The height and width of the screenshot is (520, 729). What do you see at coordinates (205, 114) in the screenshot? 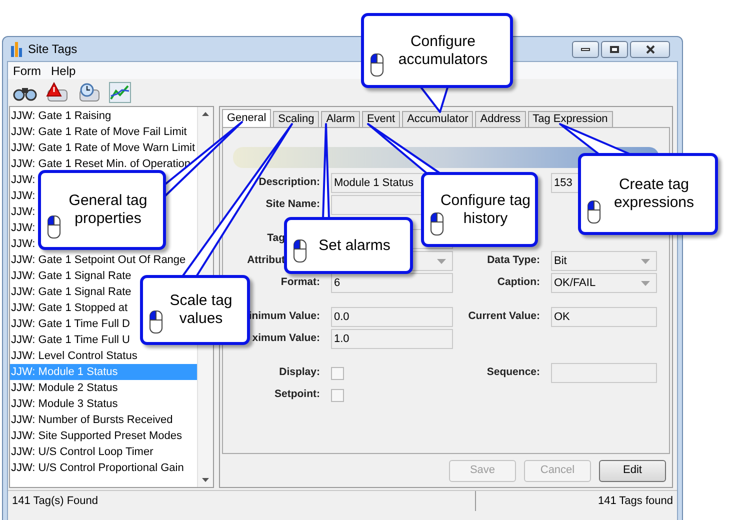
I see `scroll-up-icon` at bounding box center [205, 114].